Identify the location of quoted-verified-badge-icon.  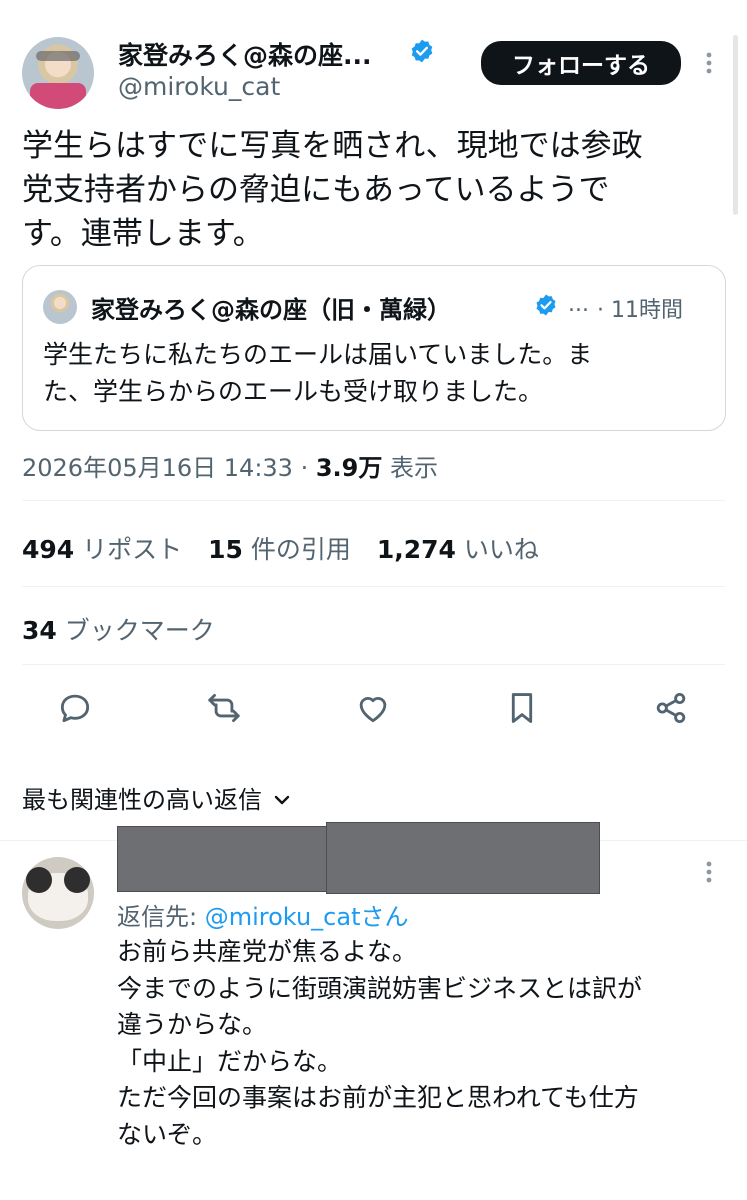
(546, 305).